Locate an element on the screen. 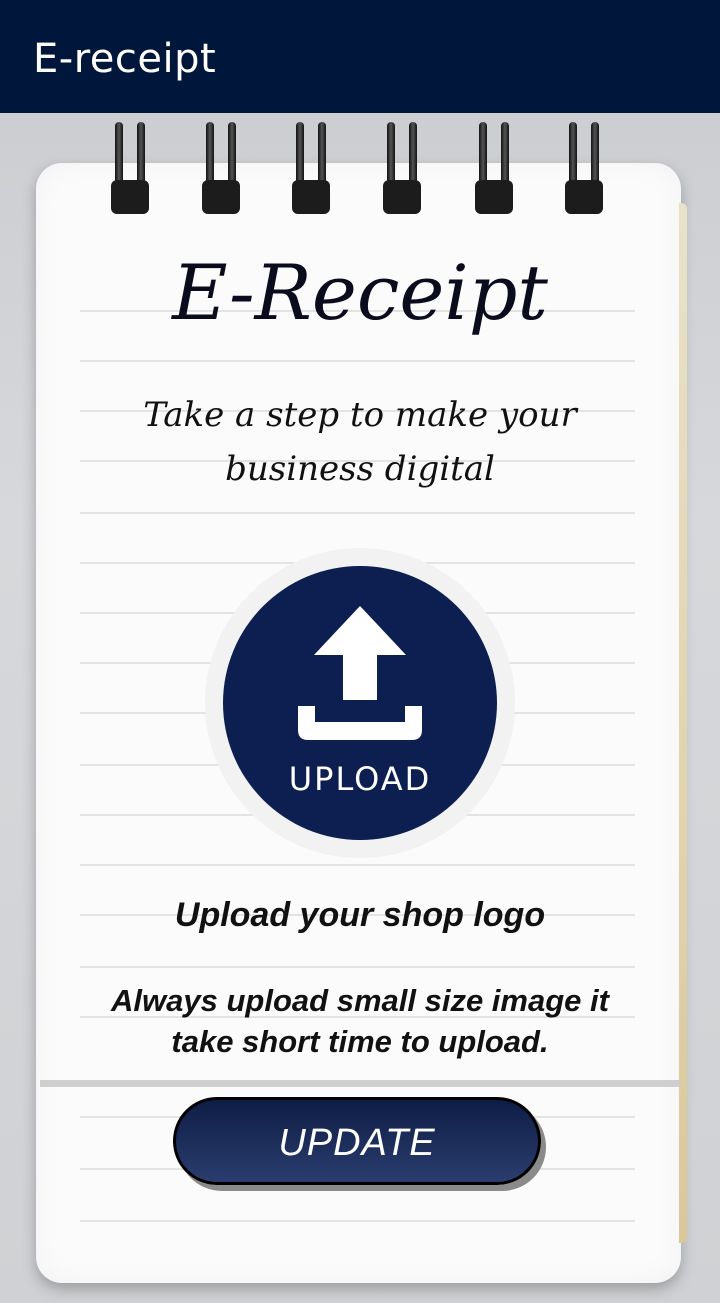 The image size is (720, 1303). upload-icon is located at coordinates (360, 673).